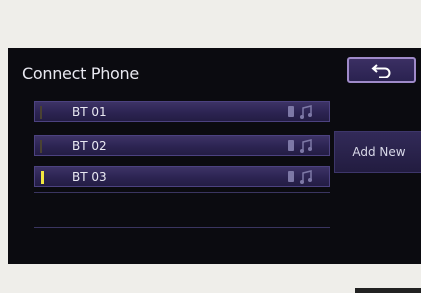  What do you see at coordinates (80, 73) in the screenshot?
I see `page-title: Connect Phone` at bounding box center [80, 73].